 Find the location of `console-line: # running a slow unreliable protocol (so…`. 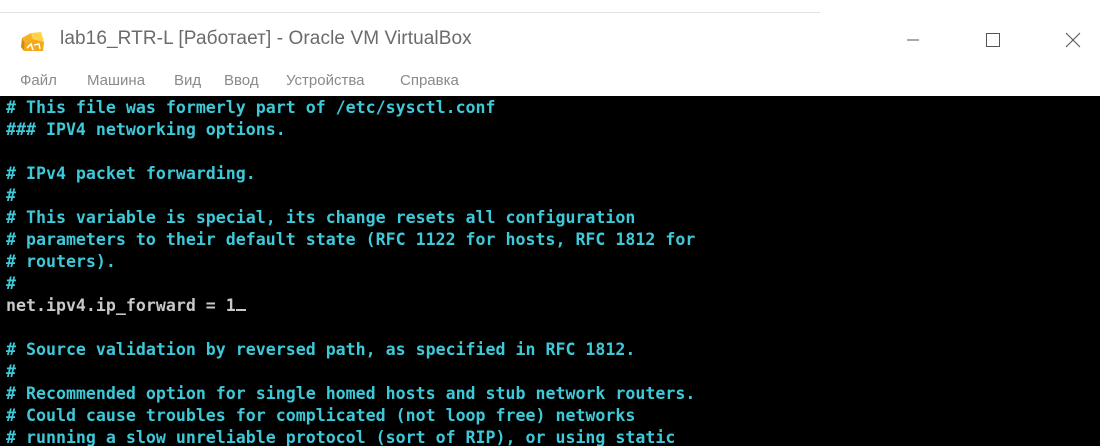

console-line: # running a slow unreliable protocol (so… is located at coordinates (341, 437).